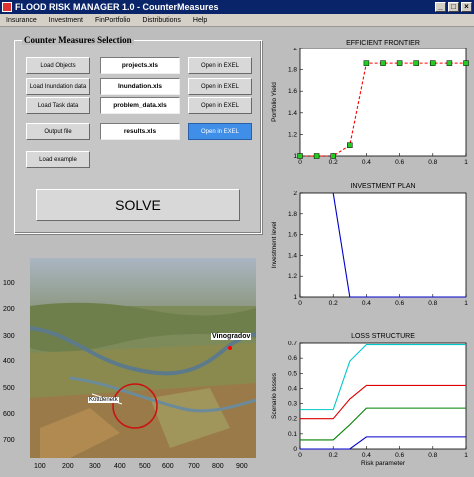  I want to click on y-tick-label: 0.4, so click(292, 388).